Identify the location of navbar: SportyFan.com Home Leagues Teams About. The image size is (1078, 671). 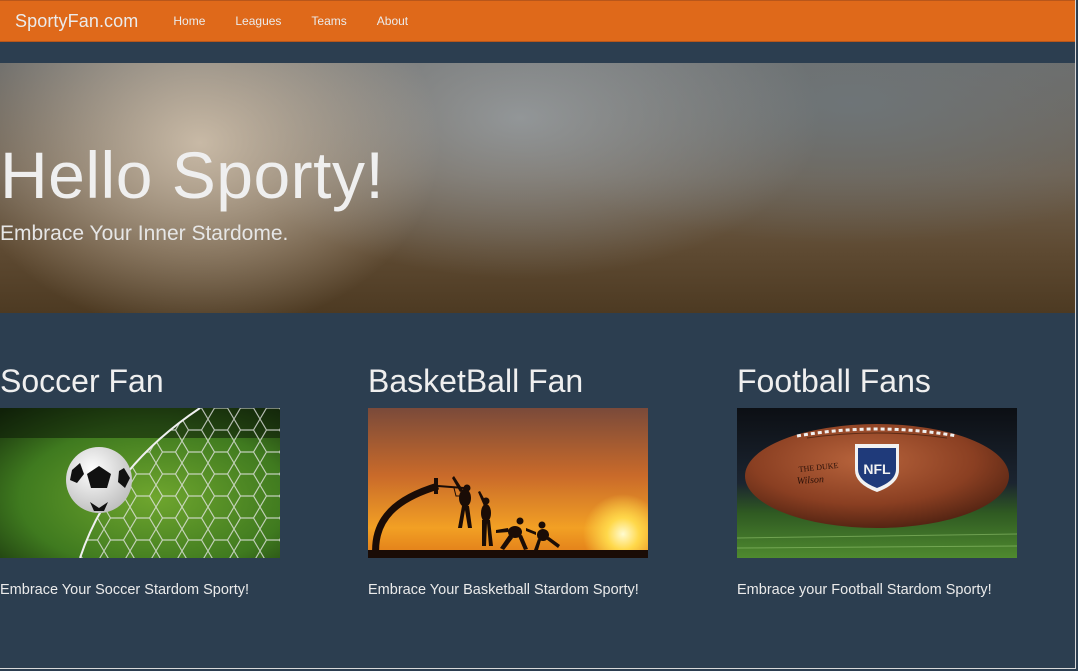
(538, 21).